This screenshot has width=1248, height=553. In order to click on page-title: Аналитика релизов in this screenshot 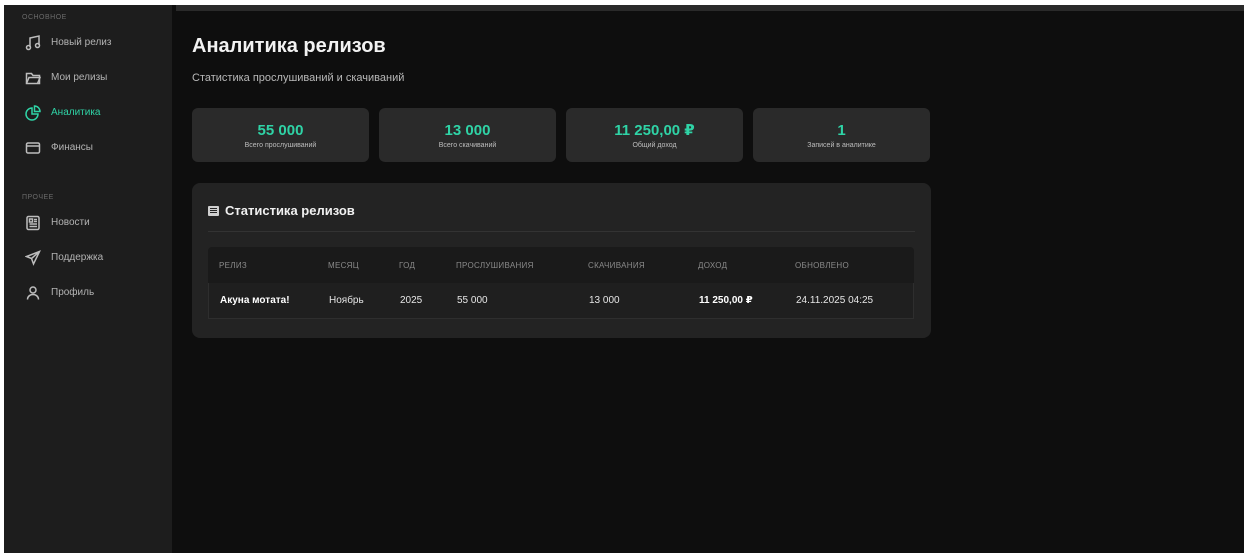, I will do `click(289, 46)`.